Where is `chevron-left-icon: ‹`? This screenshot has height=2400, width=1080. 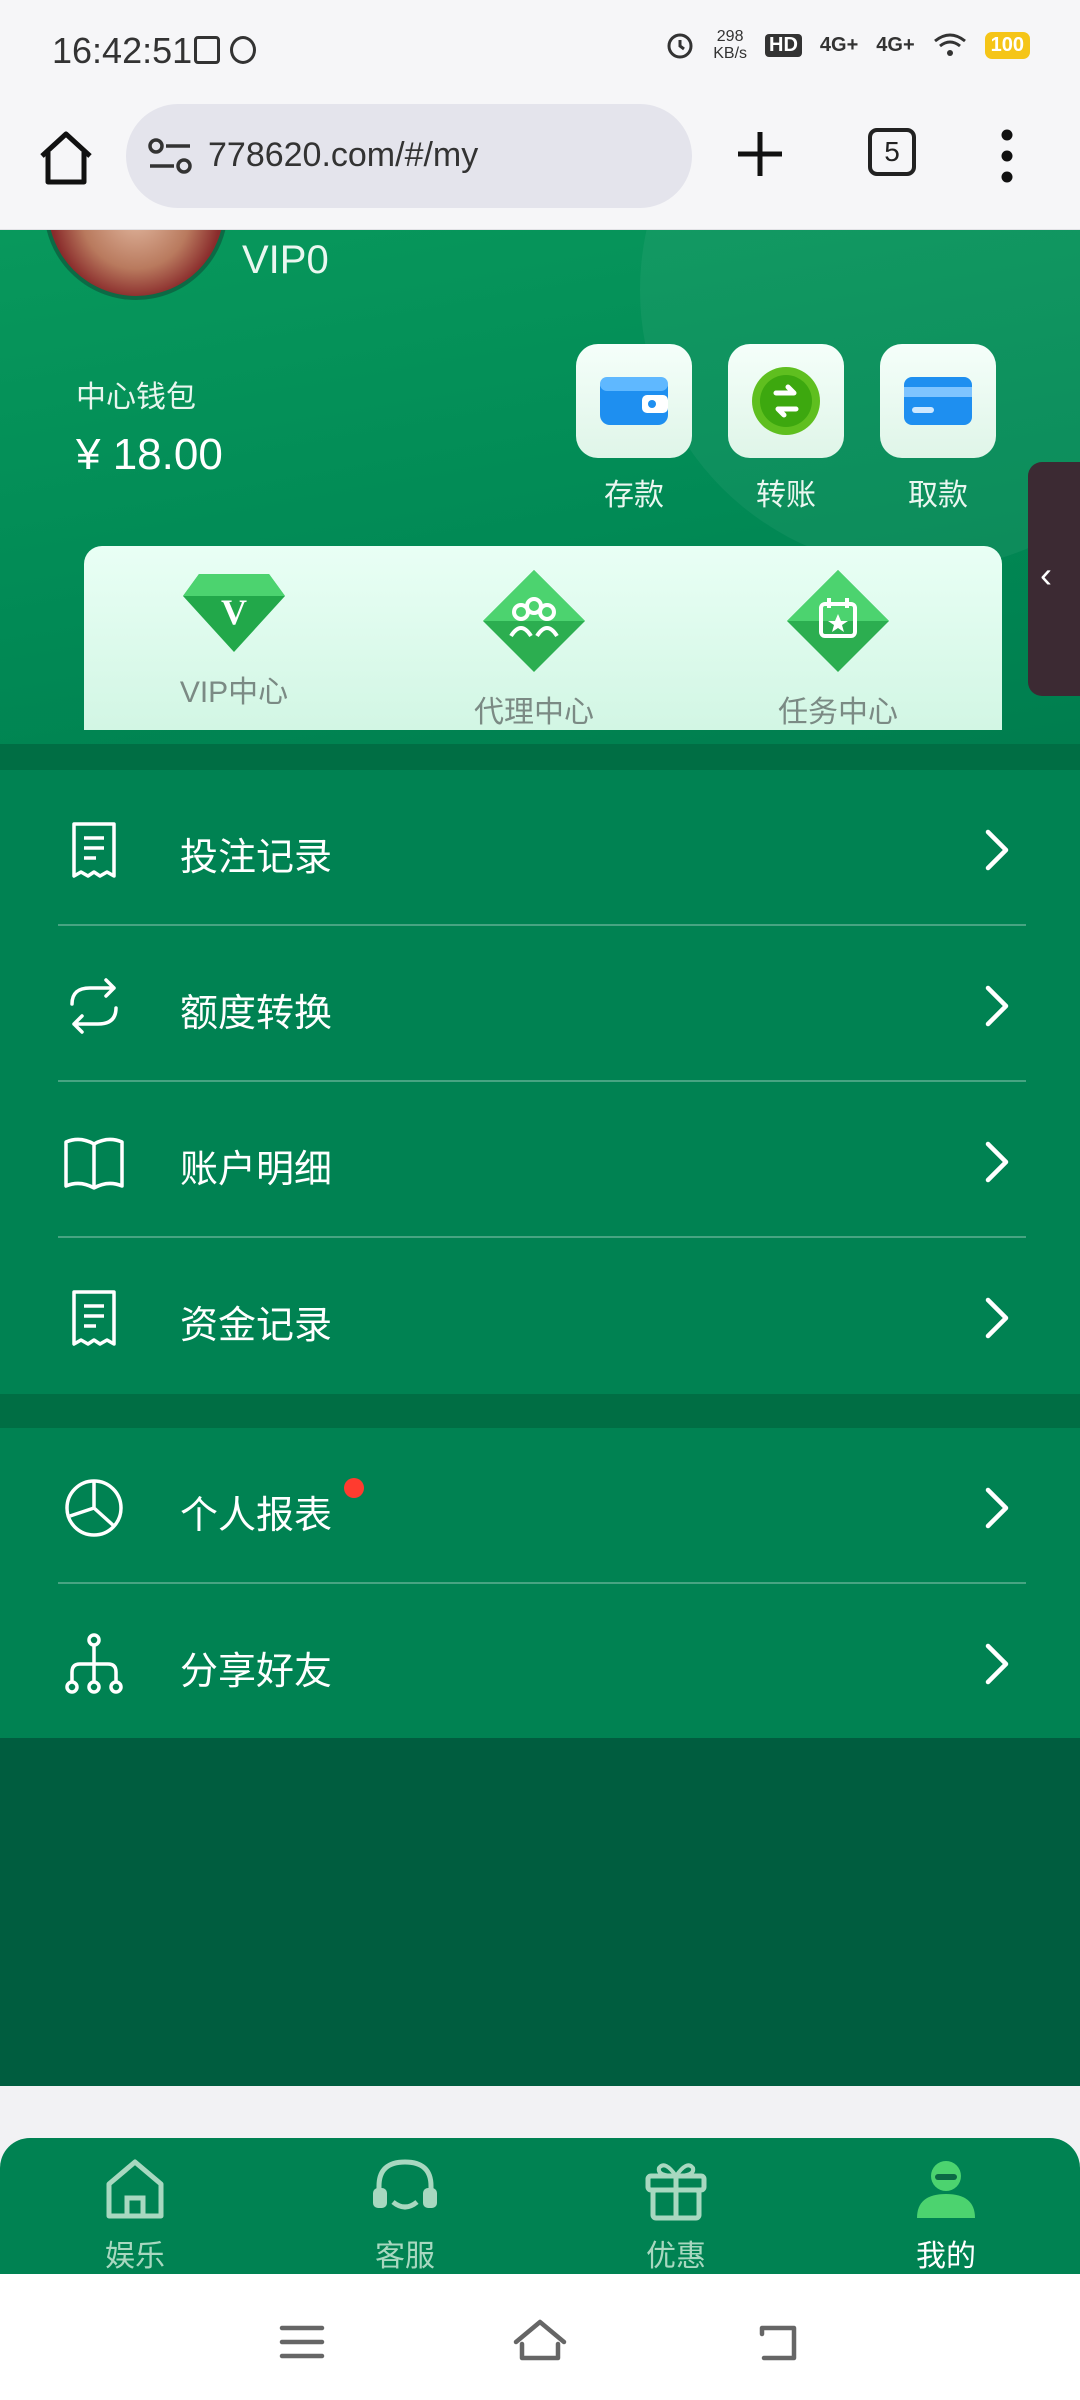
chevron-left-icon: ‹ is located at coordinates (1046, 574).